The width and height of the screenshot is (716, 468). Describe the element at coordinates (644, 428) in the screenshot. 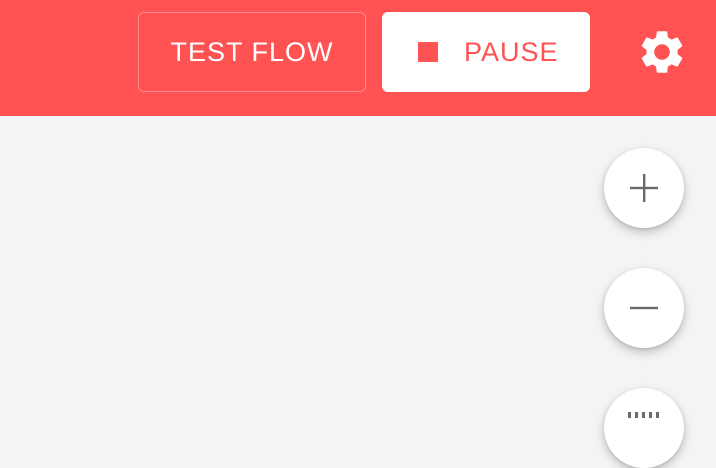

I see `fit-view-button` at that location.